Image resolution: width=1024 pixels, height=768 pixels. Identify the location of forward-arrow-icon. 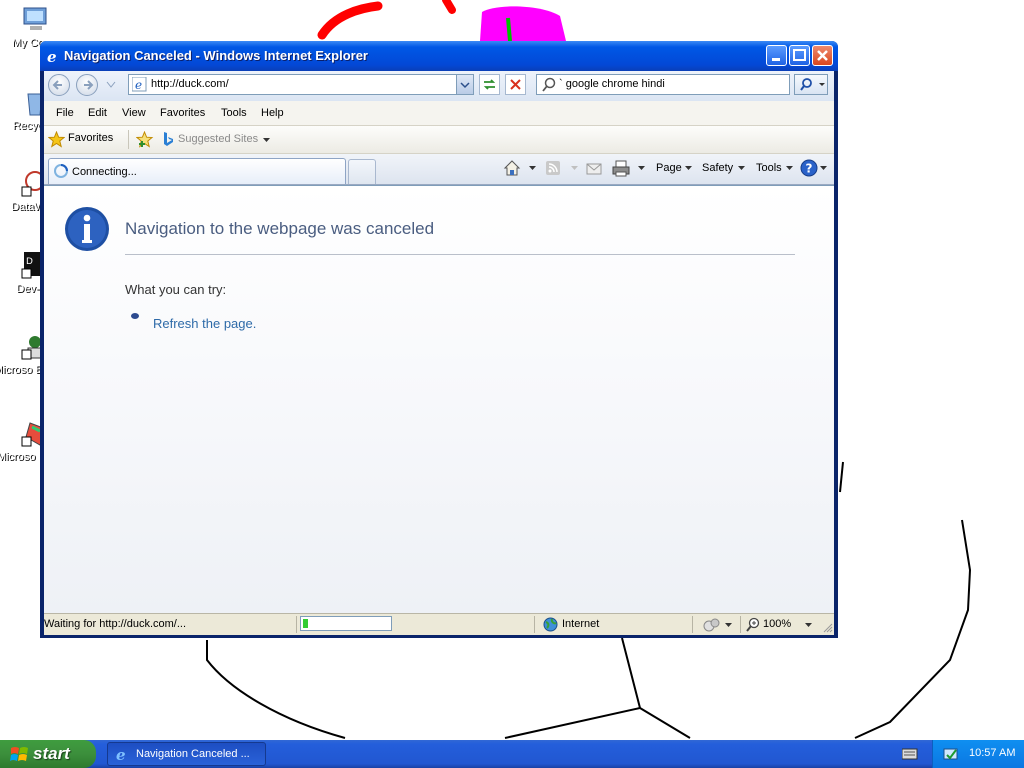
(89, 85).